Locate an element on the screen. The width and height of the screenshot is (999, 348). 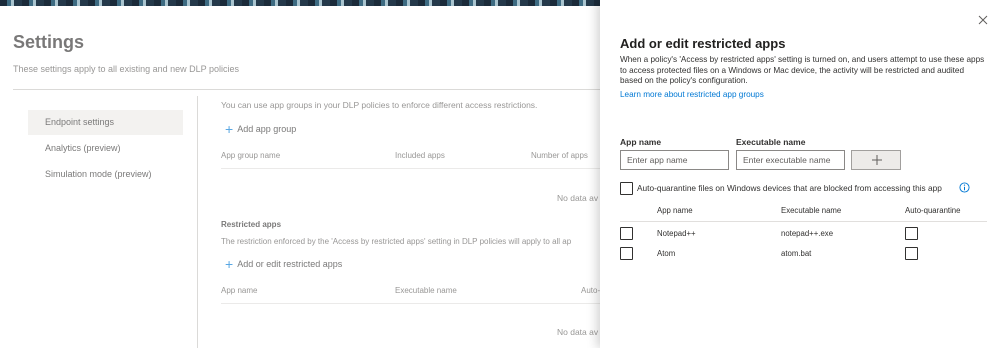
info-icon is located at coordinates (964, 187).